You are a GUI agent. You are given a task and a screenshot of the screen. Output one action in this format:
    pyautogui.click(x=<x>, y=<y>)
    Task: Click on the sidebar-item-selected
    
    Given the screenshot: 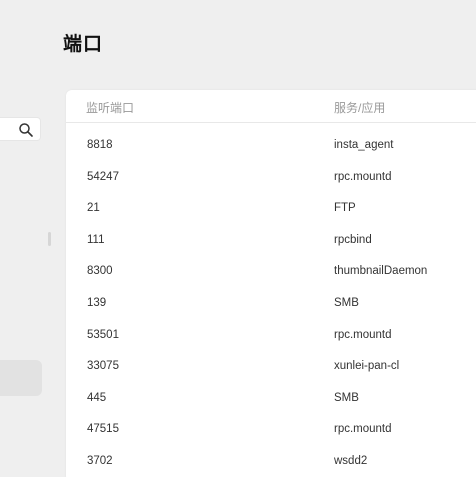 What is the action you would take?
    pyautogui.click(x=21, y=378)
    